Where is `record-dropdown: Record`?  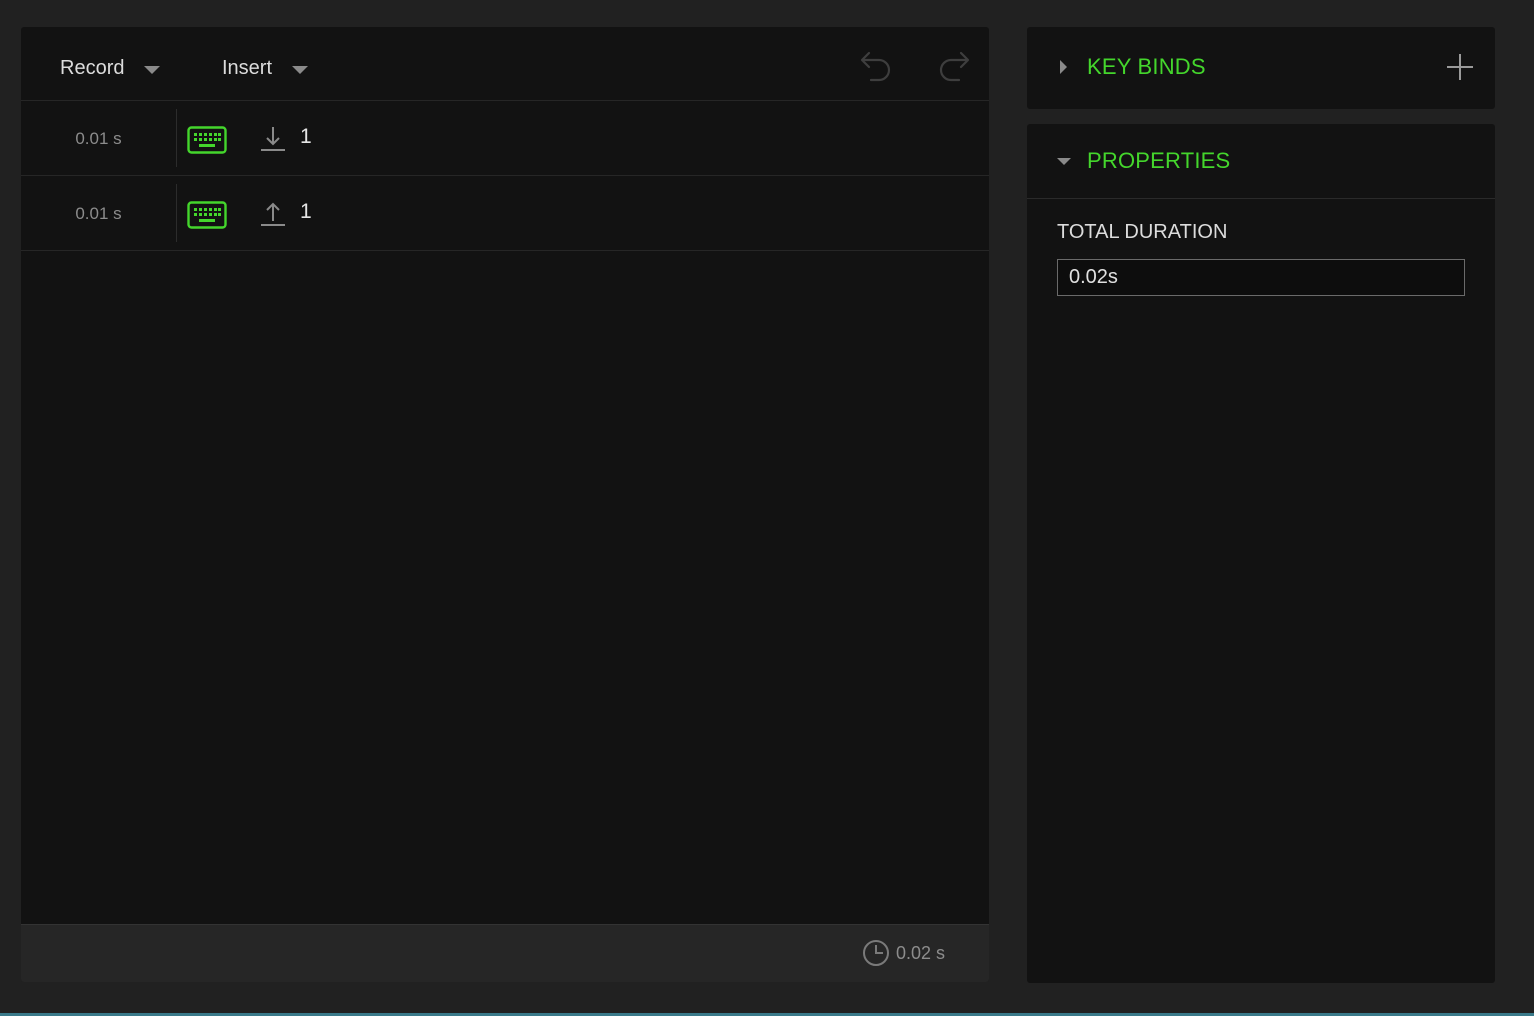
record-dropdown: Record is located at coordinates (110, 68).